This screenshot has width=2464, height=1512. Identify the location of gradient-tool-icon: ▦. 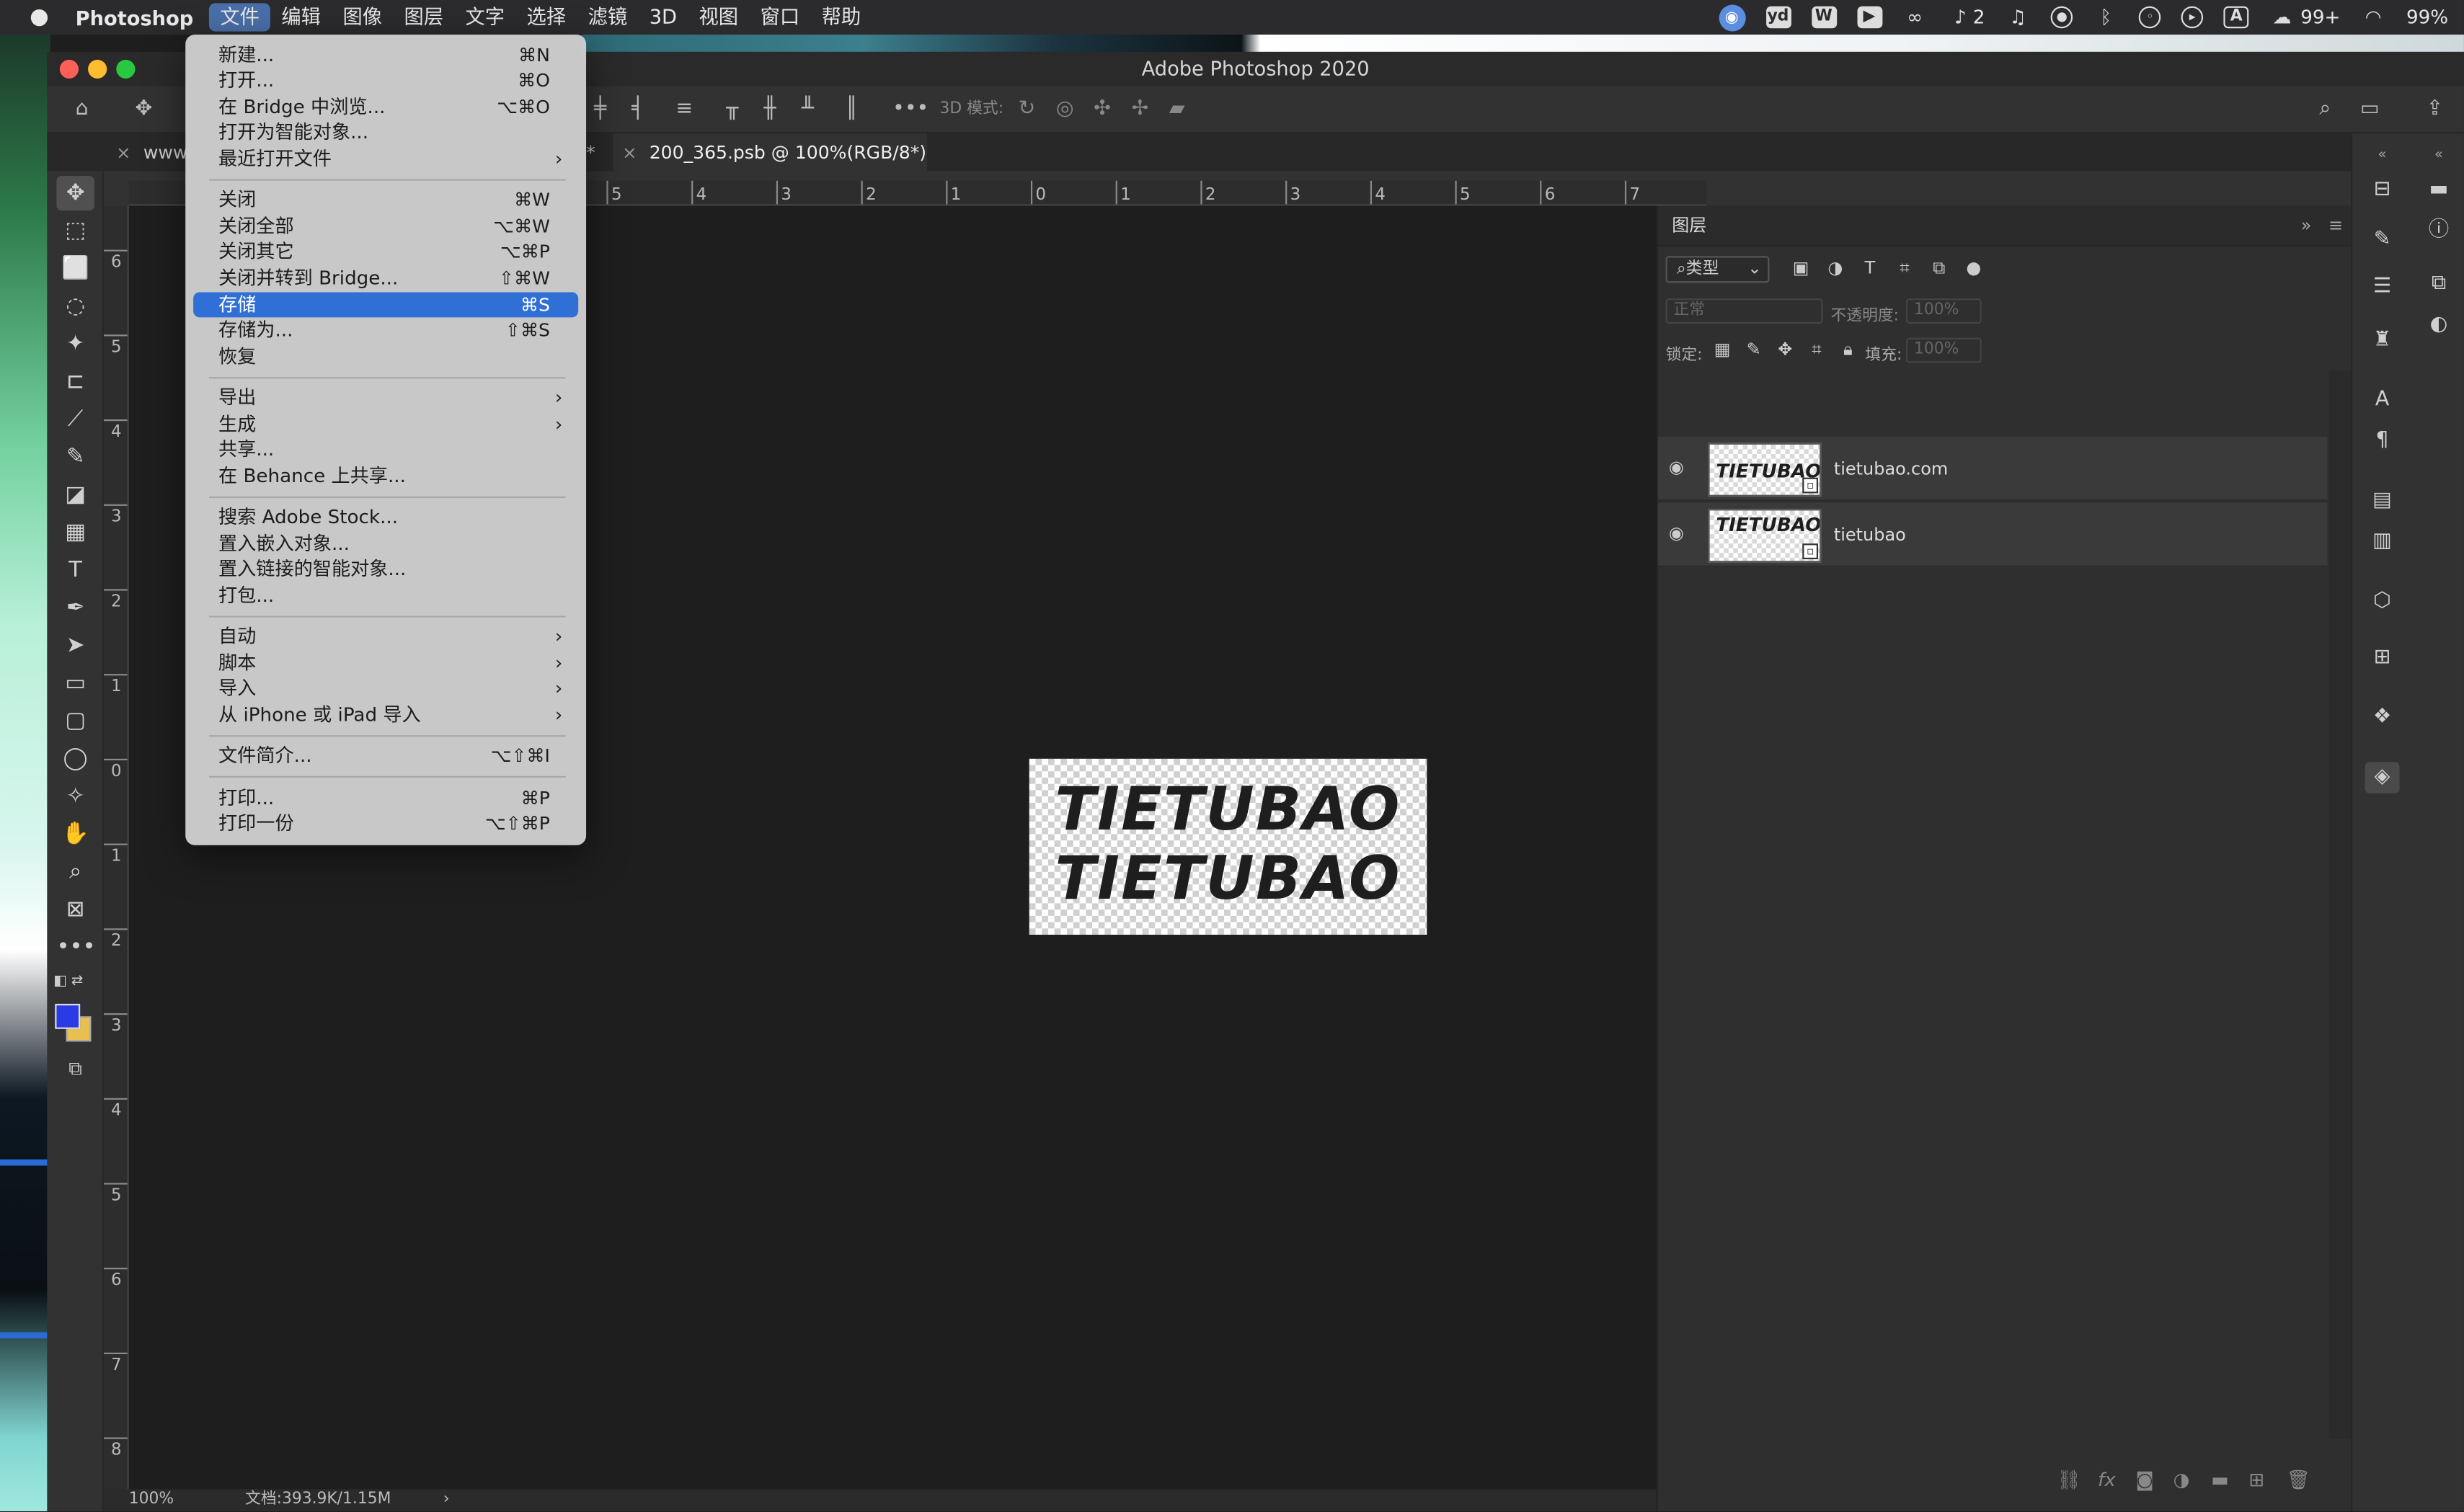
(75, 533).